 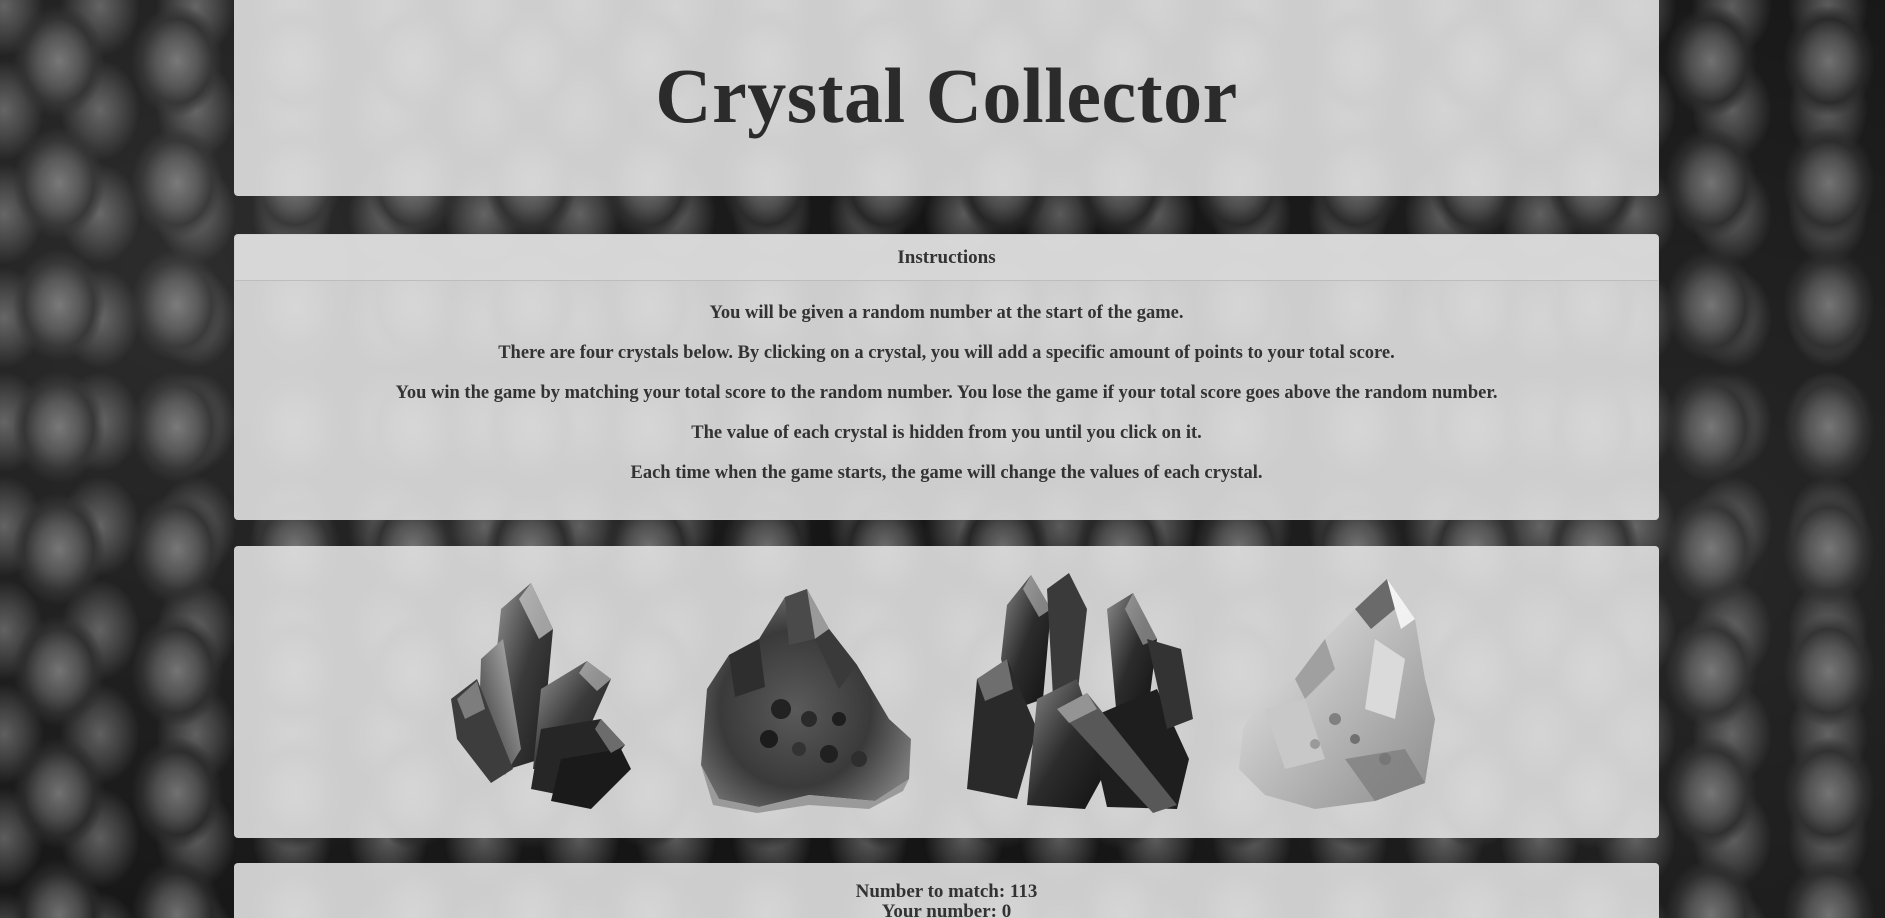 I want to click on target-number: Number to match: 113, so click(x=946, y=892).